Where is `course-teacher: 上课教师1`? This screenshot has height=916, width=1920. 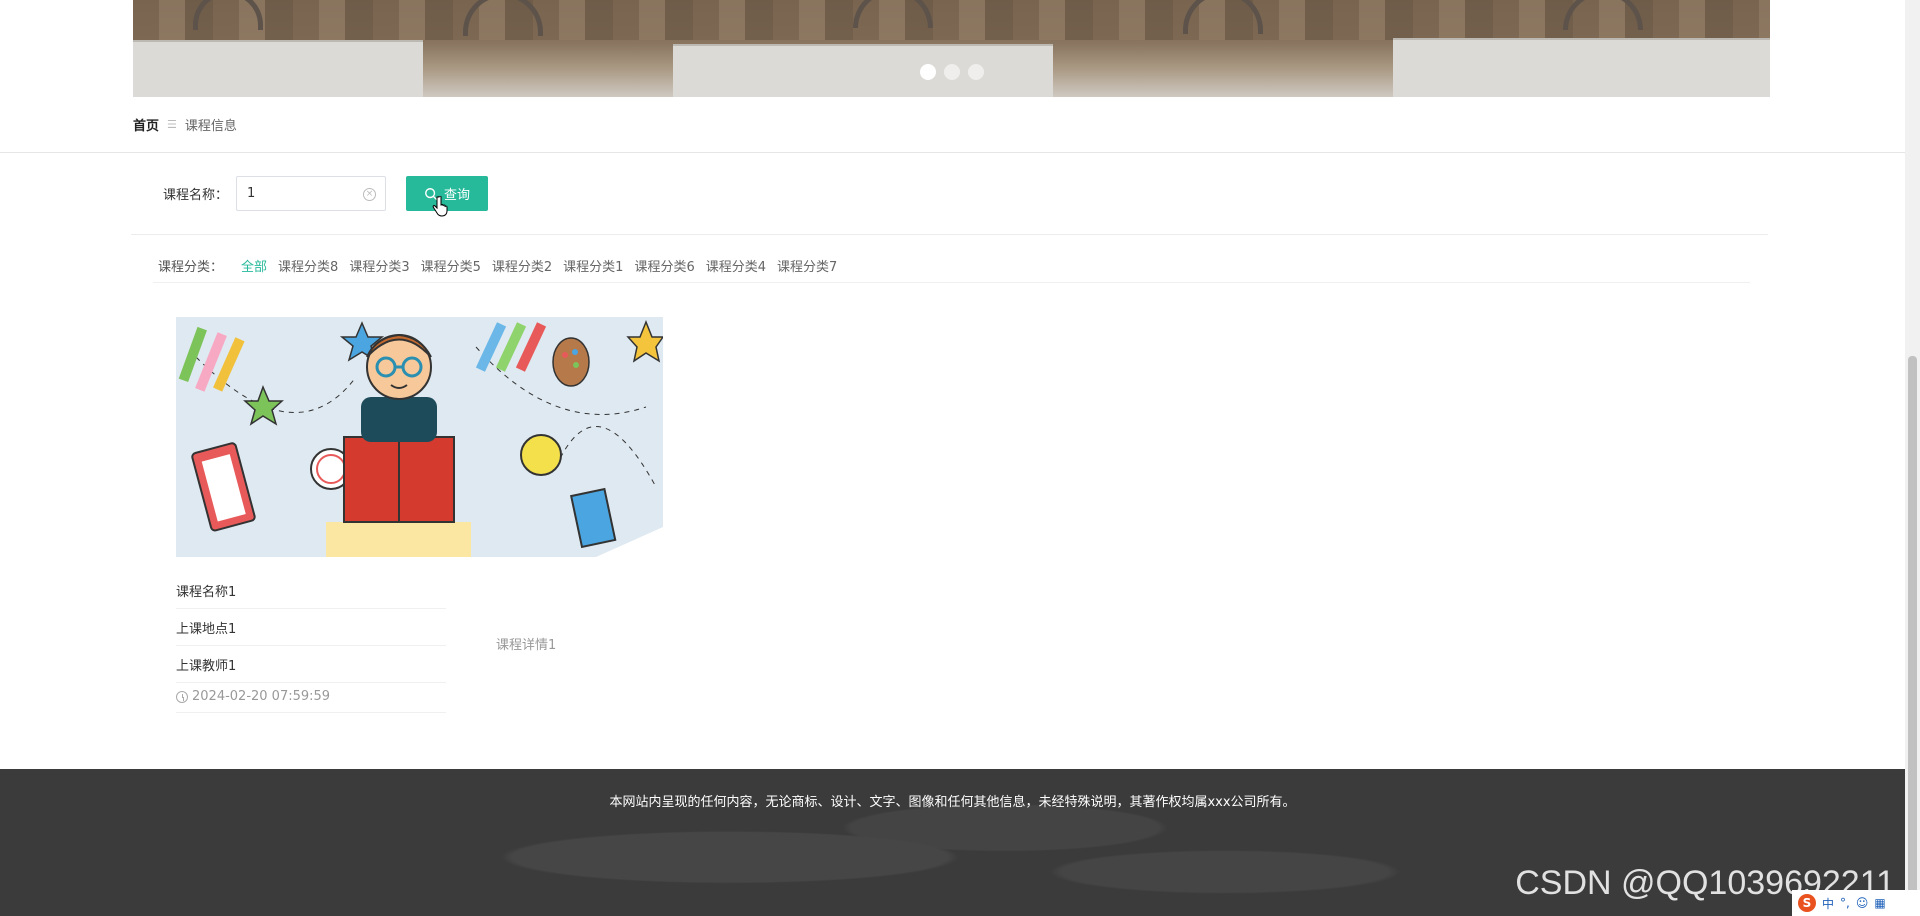
course-teacher: 上课教师1 is located at coordinates (311, 669).